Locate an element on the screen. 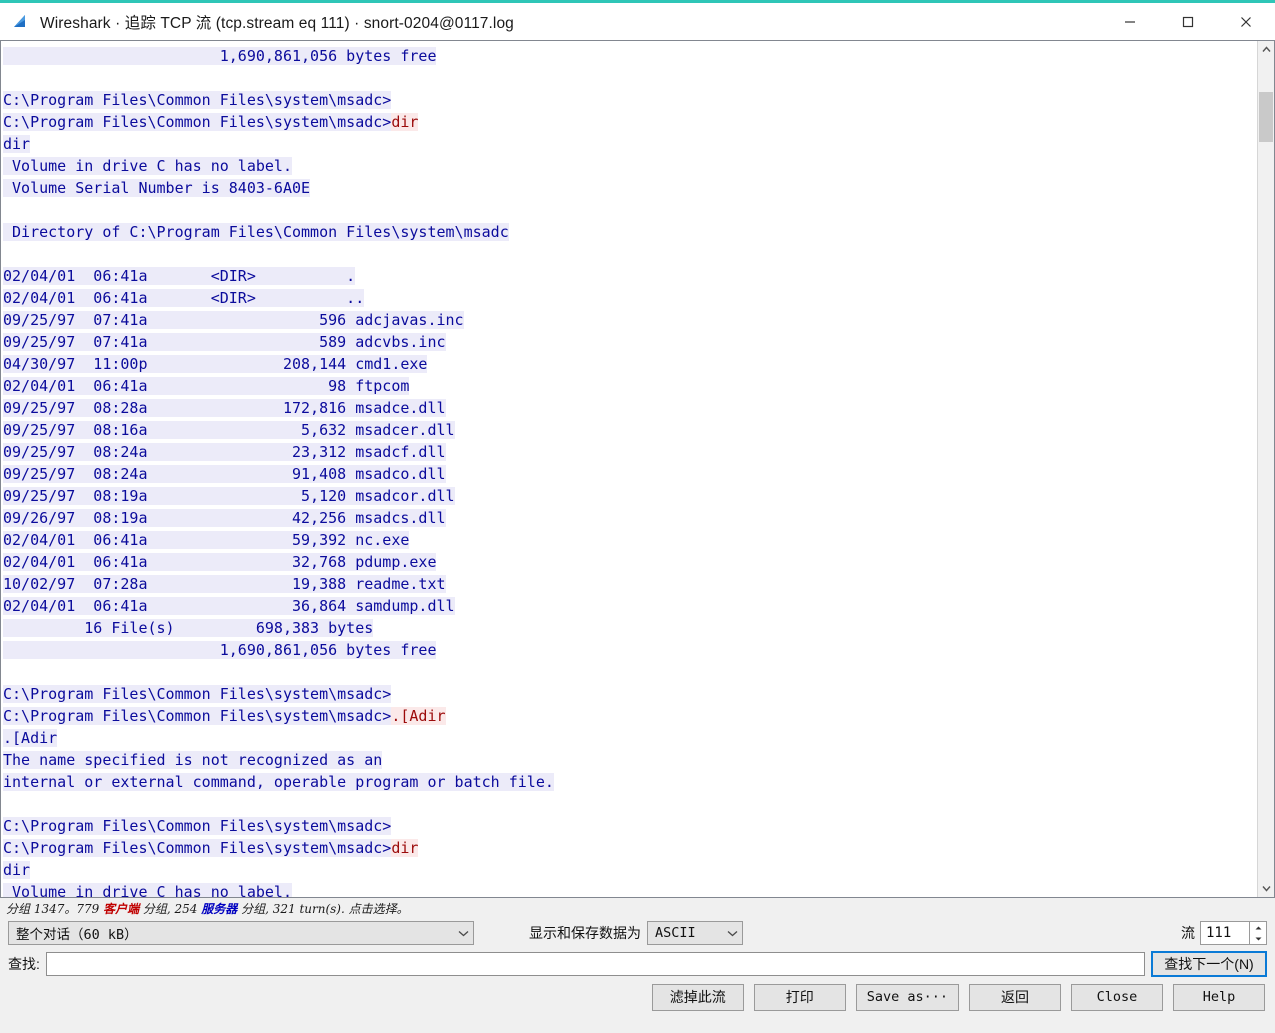  server-text: Volume Serial Number is 8403-6A0E is located at coordinates (157, 188).